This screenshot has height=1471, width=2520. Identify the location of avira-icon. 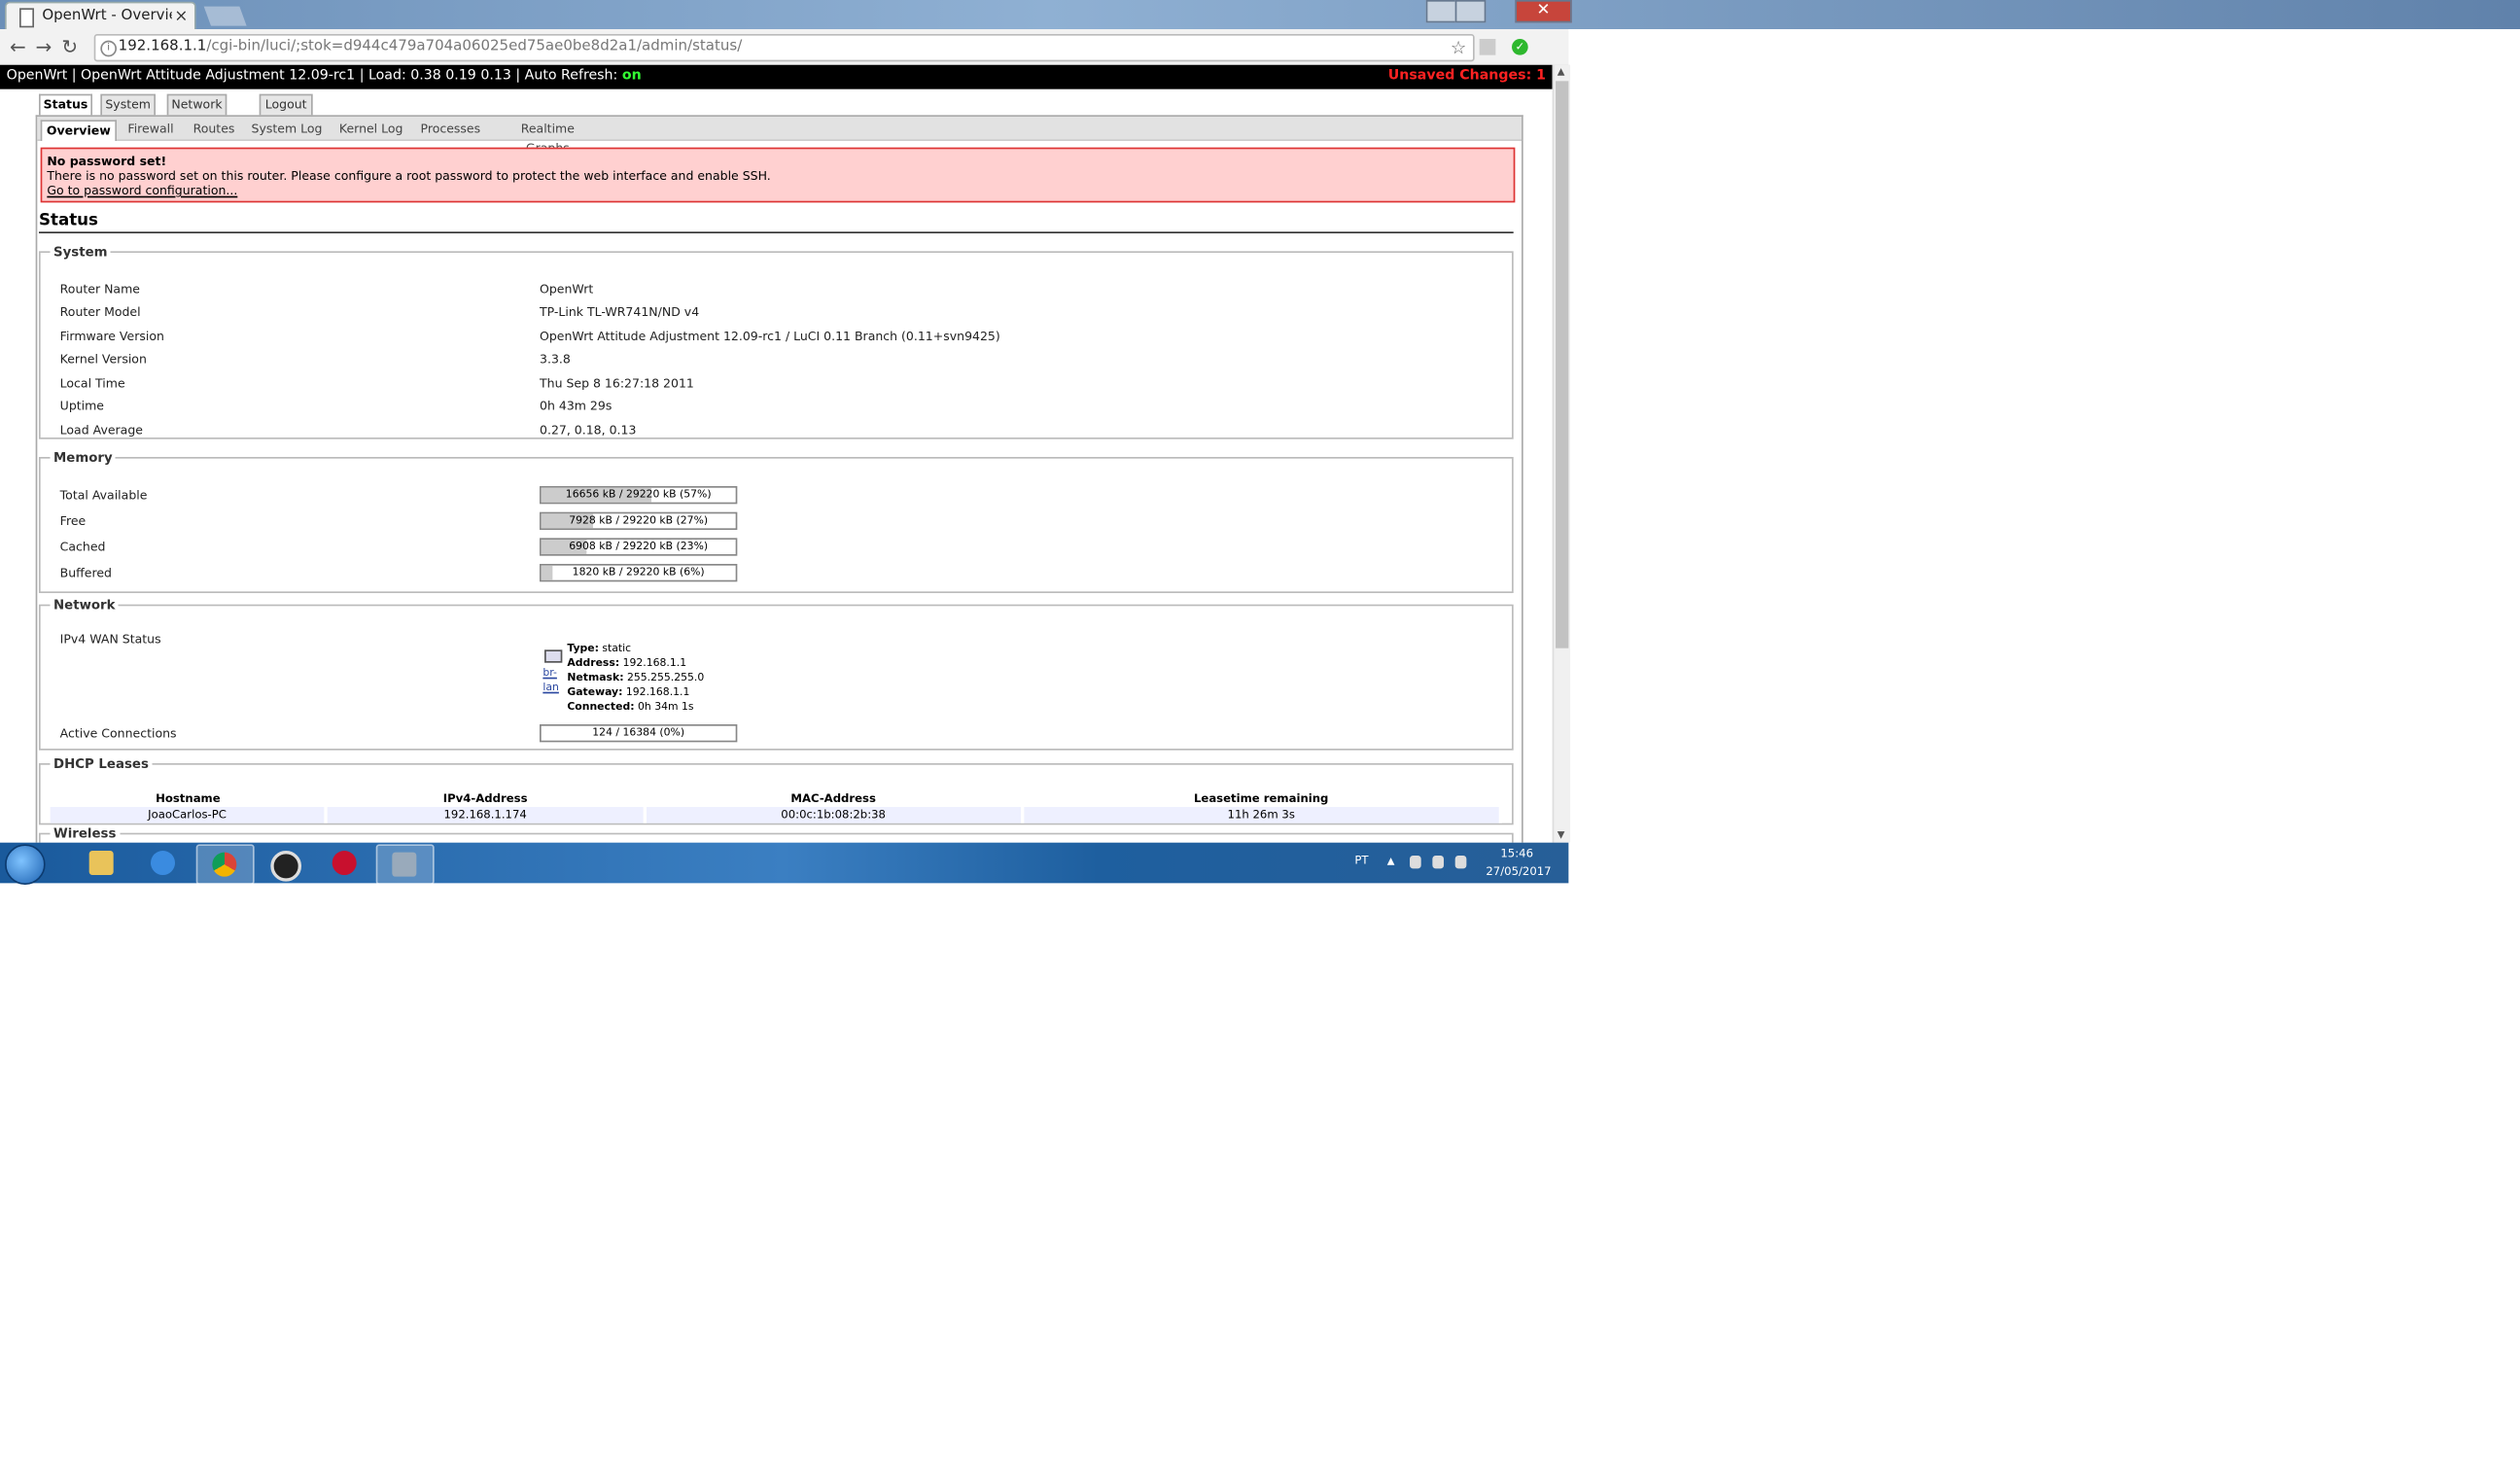
(345, 862).